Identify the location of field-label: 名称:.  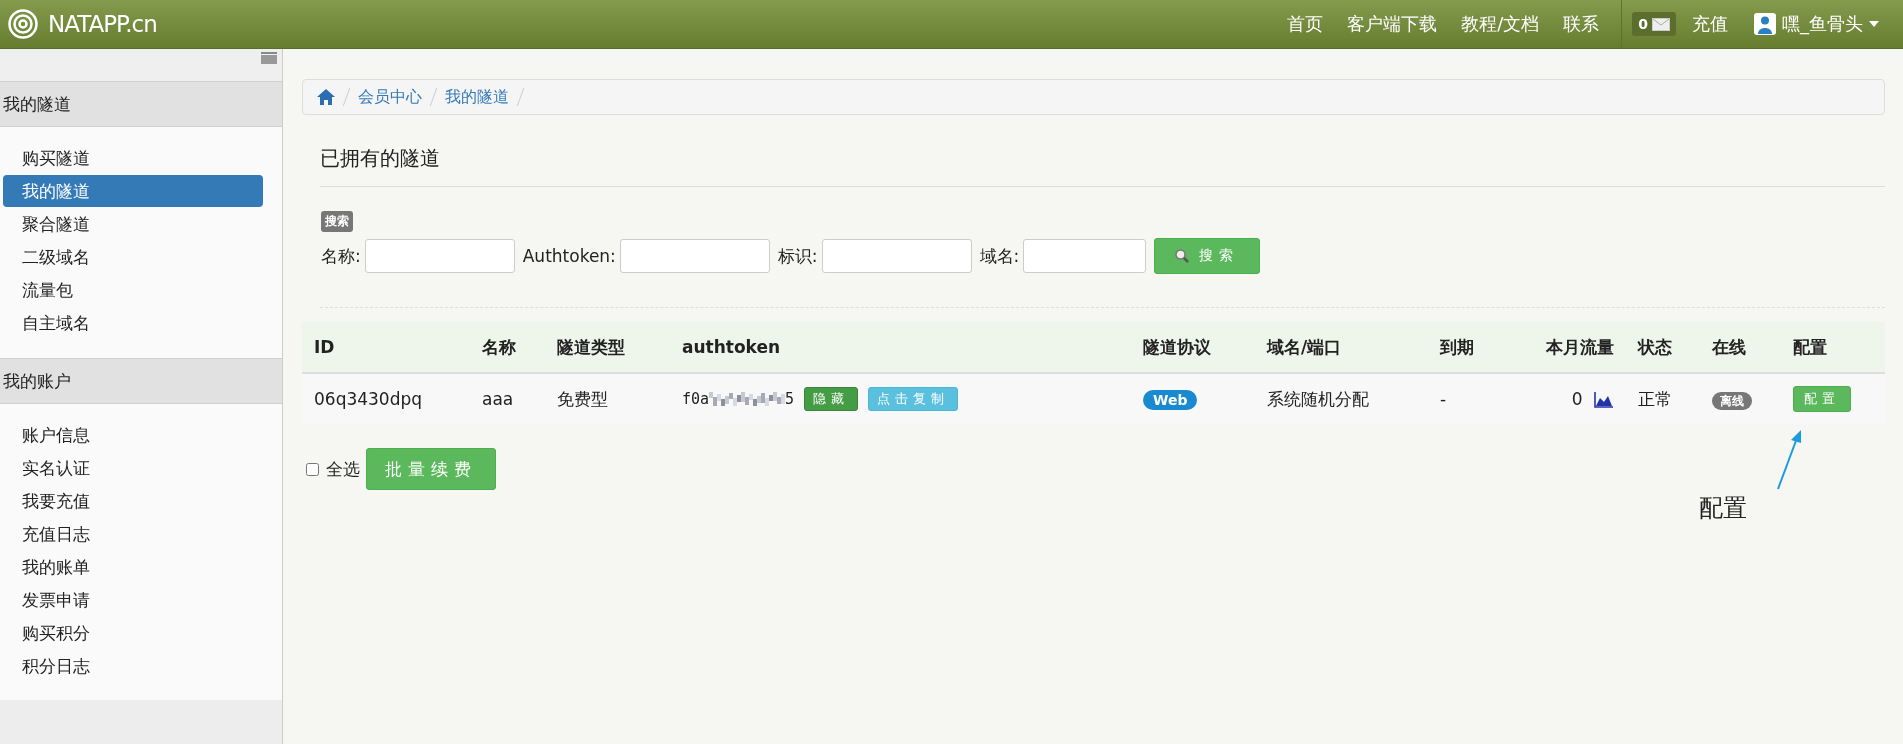
(341, 256).